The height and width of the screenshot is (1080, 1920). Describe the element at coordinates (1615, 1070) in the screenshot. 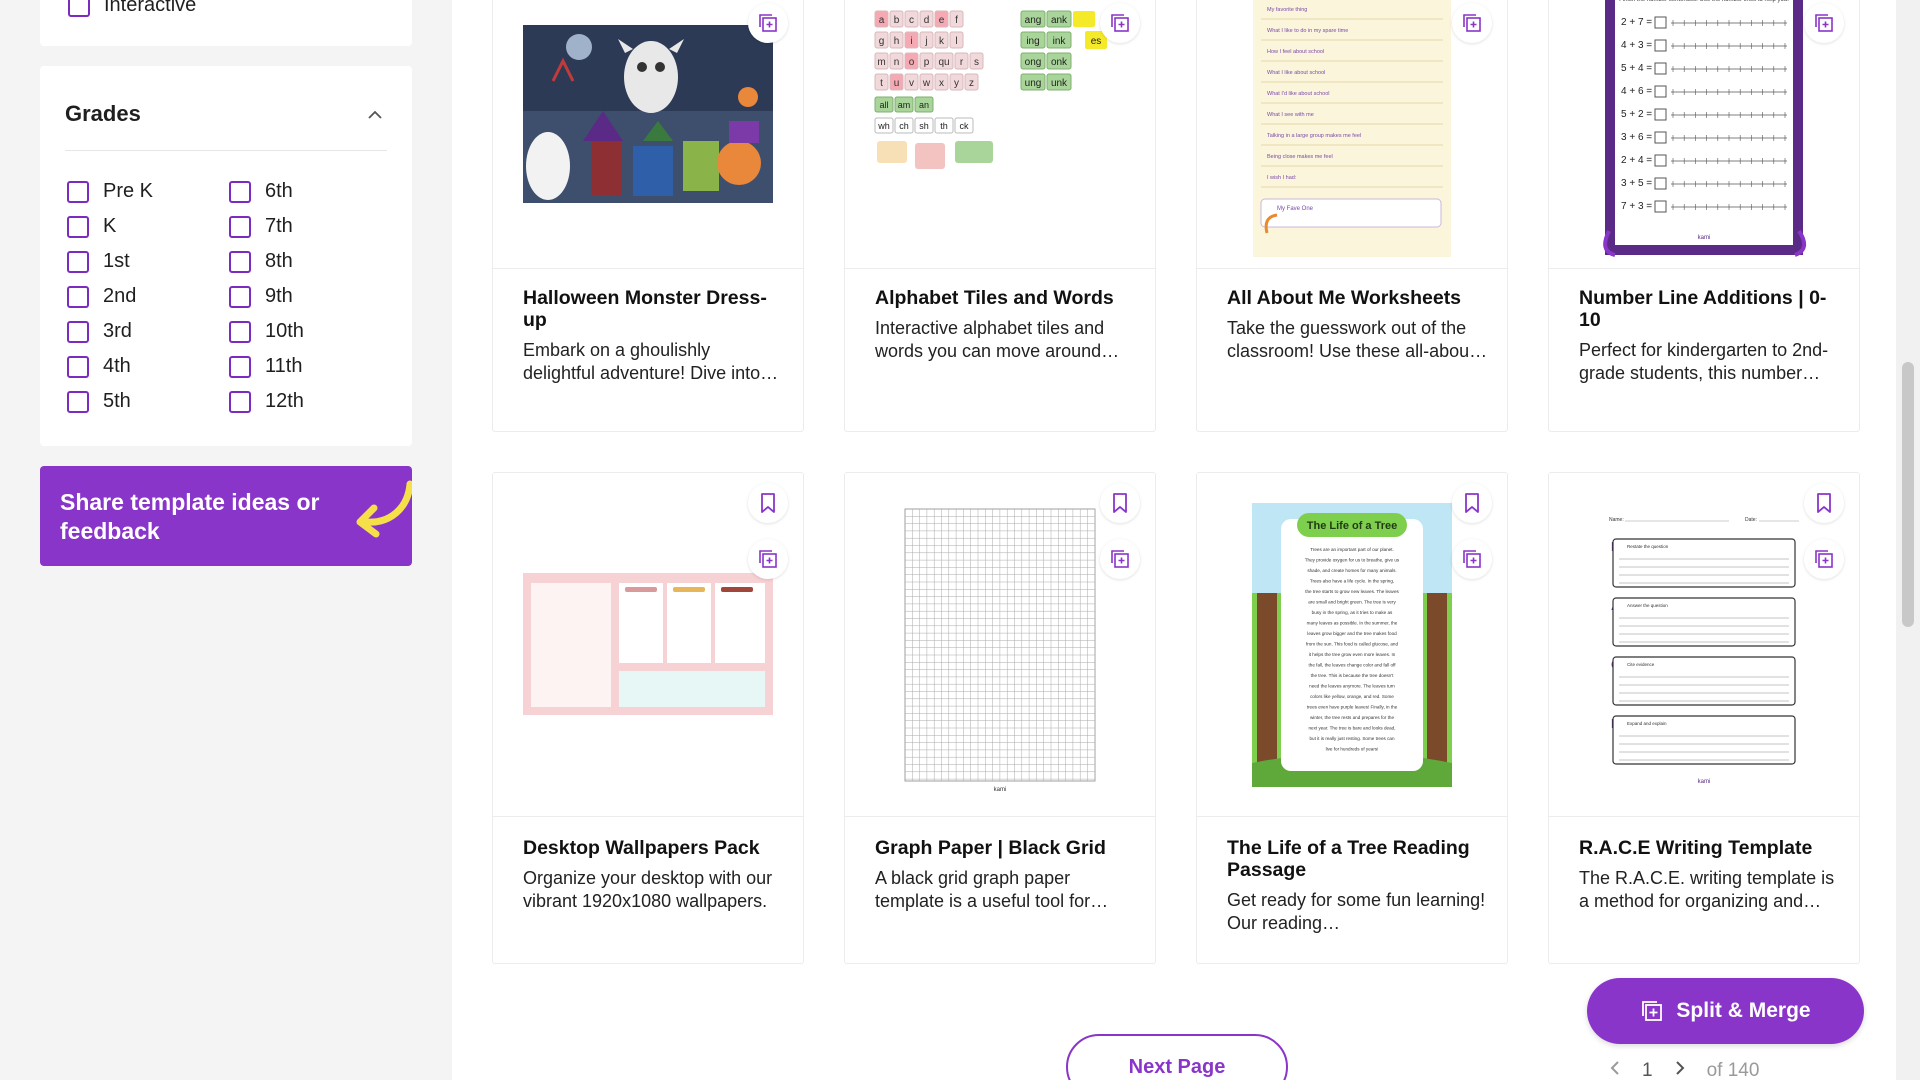

I see `chevron-left-icon` at that location.